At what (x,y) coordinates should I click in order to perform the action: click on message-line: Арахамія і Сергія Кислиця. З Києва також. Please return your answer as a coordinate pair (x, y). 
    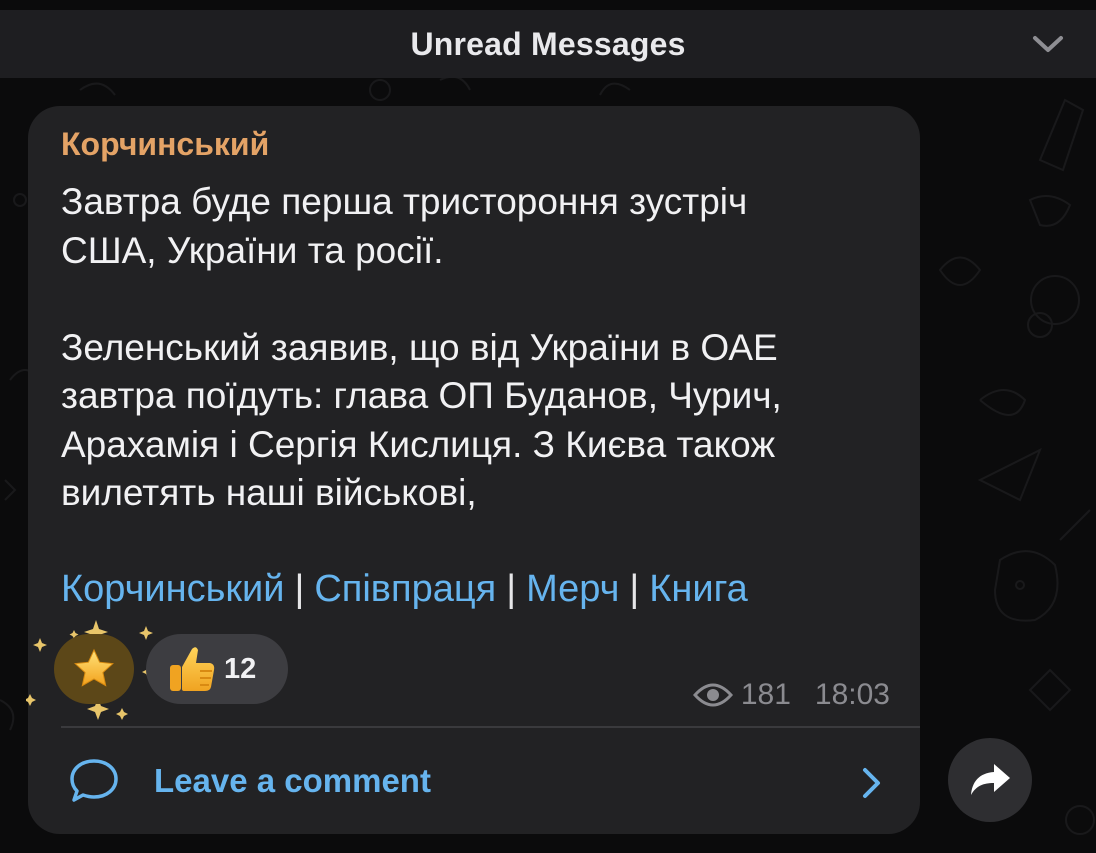
    Looking at the image, I should click on (418, 444).